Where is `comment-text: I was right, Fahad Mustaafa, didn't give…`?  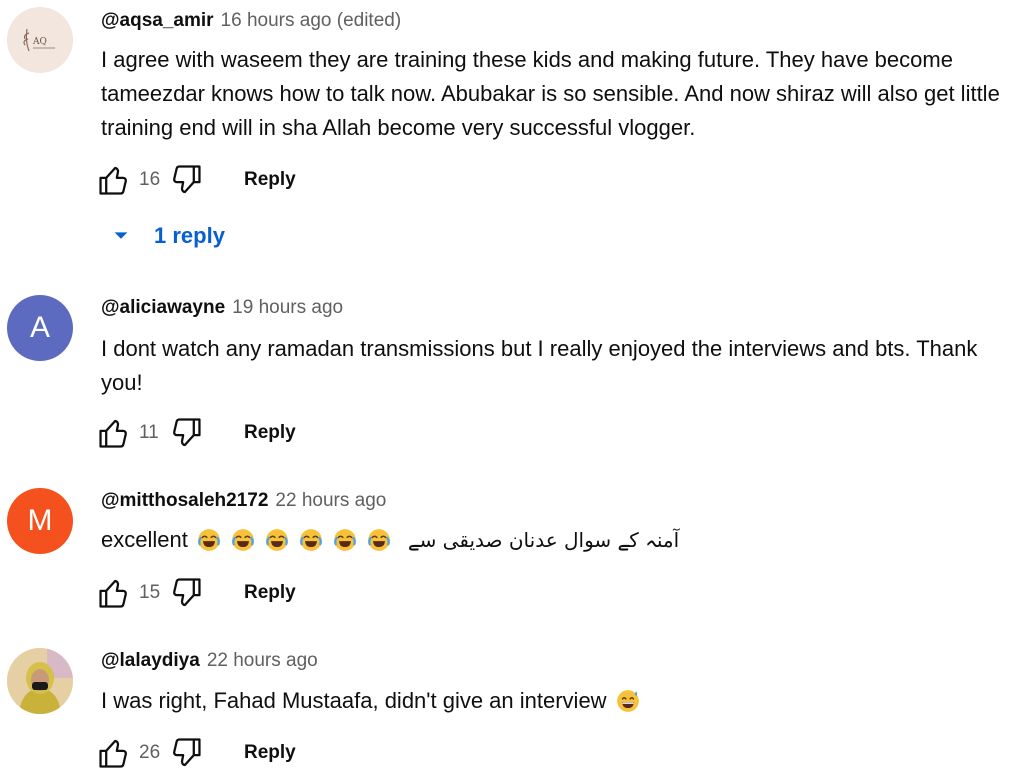
comment-text: I was right, Fahad Mustaafa, didn't give… is located at coordinates (558, 701).